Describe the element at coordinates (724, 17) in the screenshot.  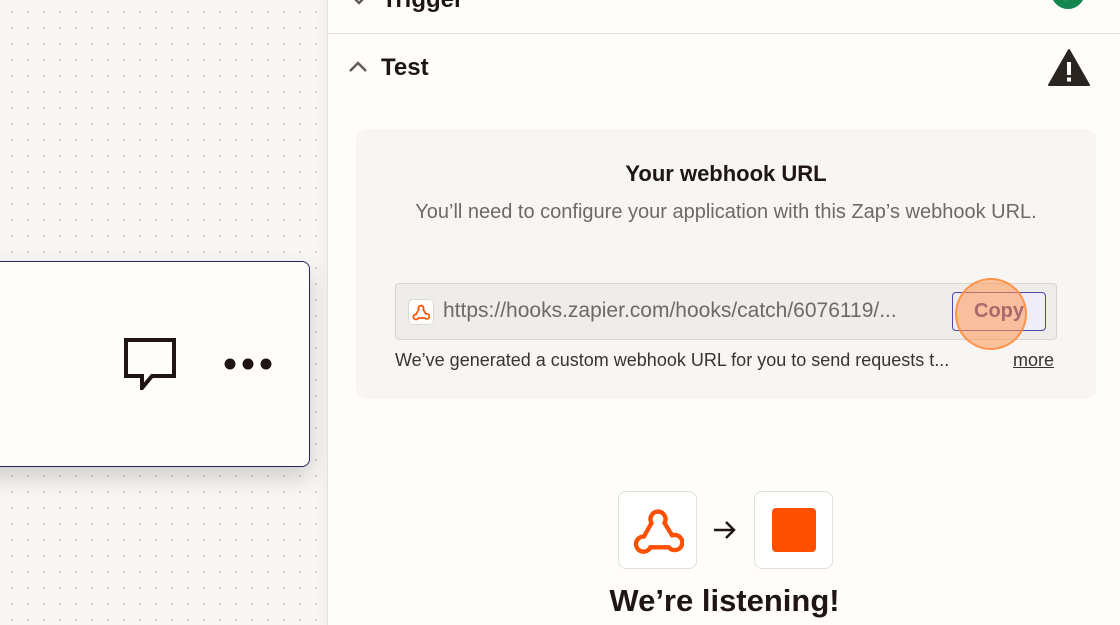
I see `trigger-section-header: Trigger` at that location.